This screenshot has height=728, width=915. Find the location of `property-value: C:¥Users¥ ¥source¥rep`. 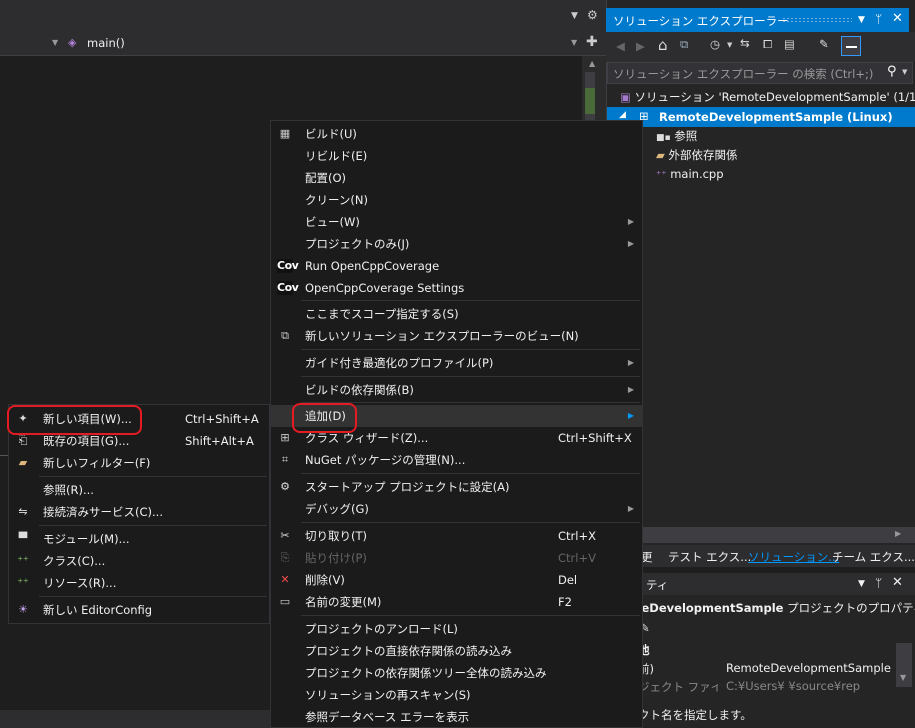

property-value: C:¥Users¥ ¥source¥rep is located at coordinates (810, 686).